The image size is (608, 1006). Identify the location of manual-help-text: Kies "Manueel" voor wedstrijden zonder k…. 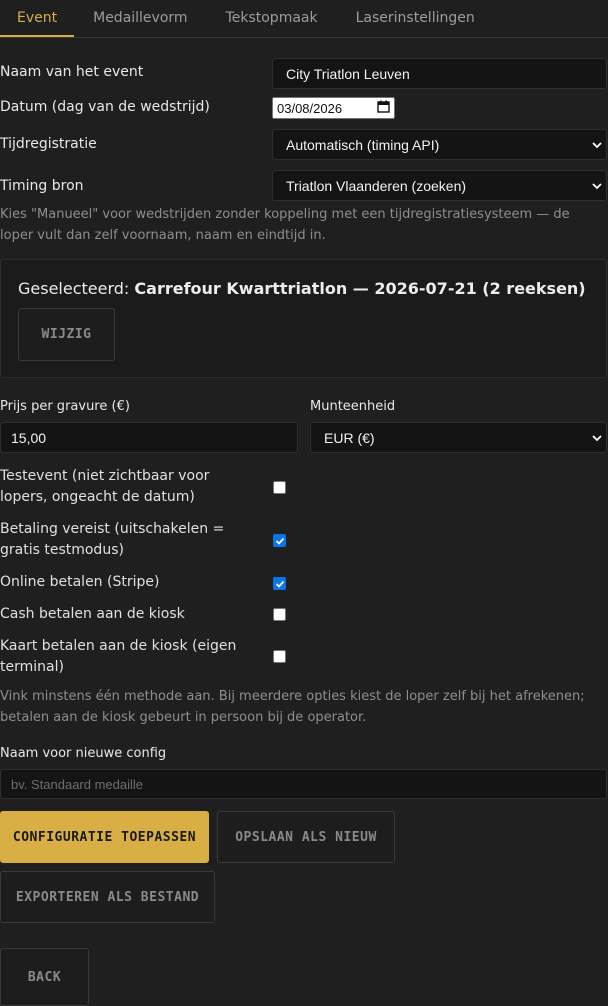
(285, 225).